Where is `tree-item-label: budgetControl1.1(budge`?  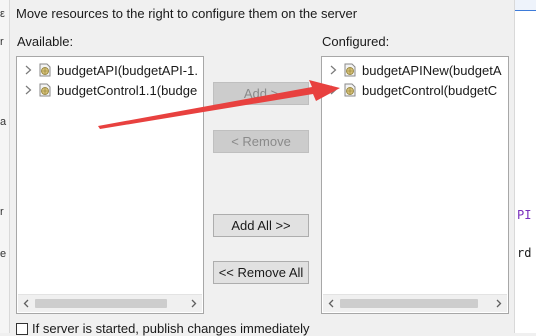 tree-item-label: budgetControl1.1(budge is located at coordinates (127, 90).